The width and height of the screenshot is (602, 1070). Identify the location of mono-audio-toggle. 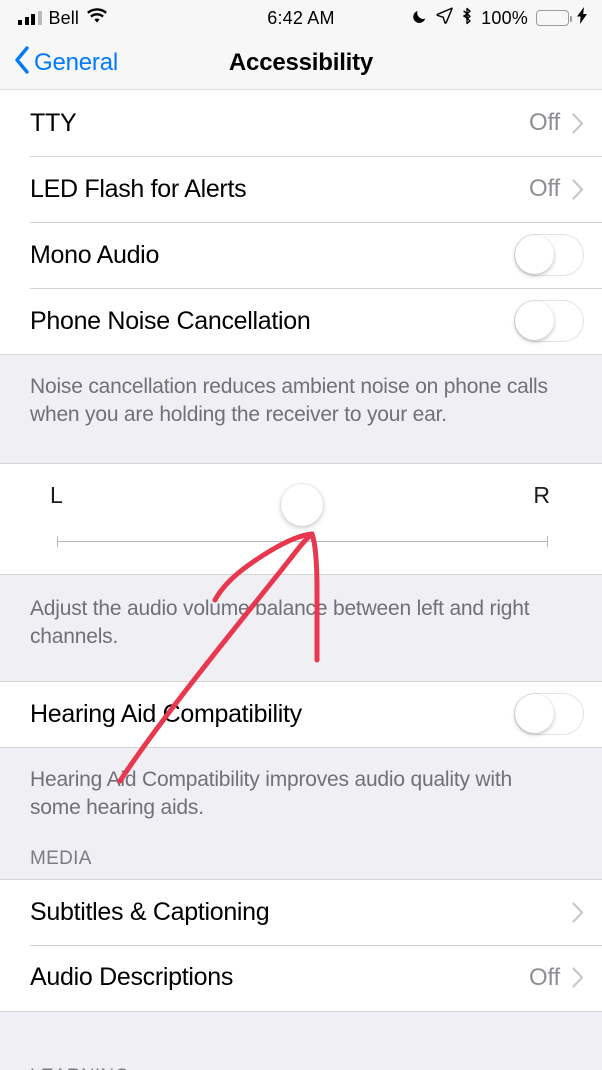
(549, 255).